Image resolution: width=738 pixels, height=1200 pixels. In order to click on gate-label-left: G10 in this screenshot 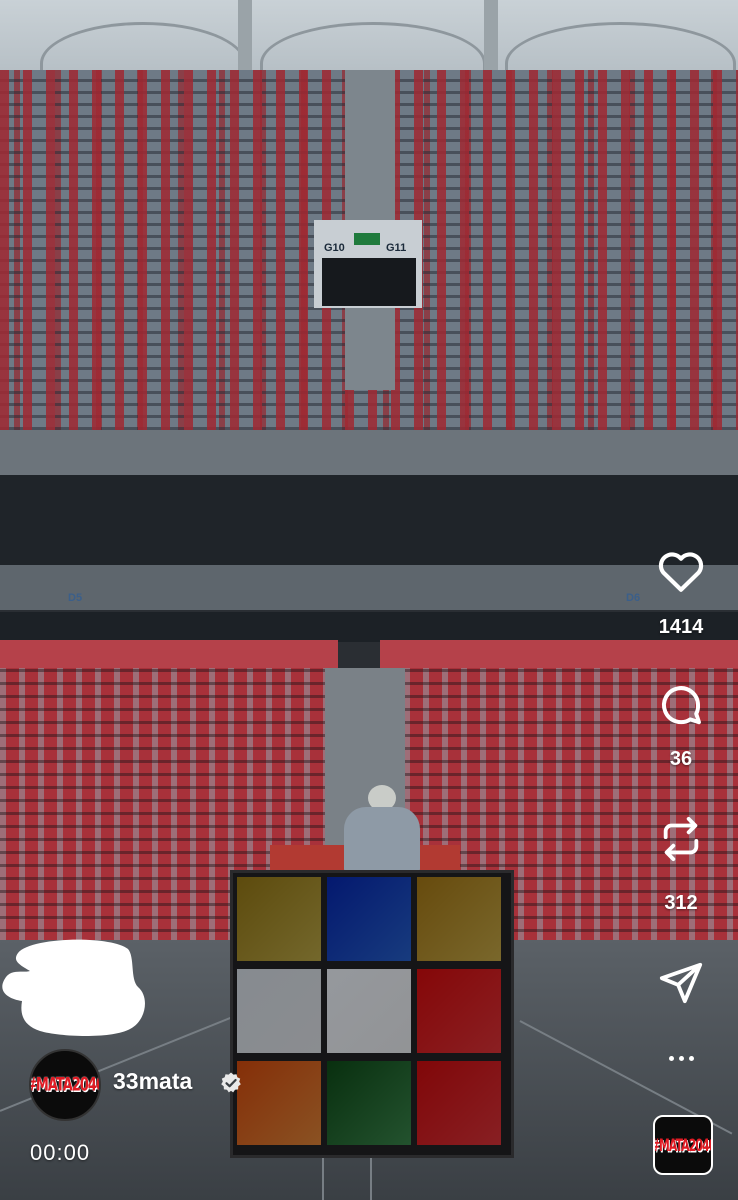, I will do `click(334, 248)`.